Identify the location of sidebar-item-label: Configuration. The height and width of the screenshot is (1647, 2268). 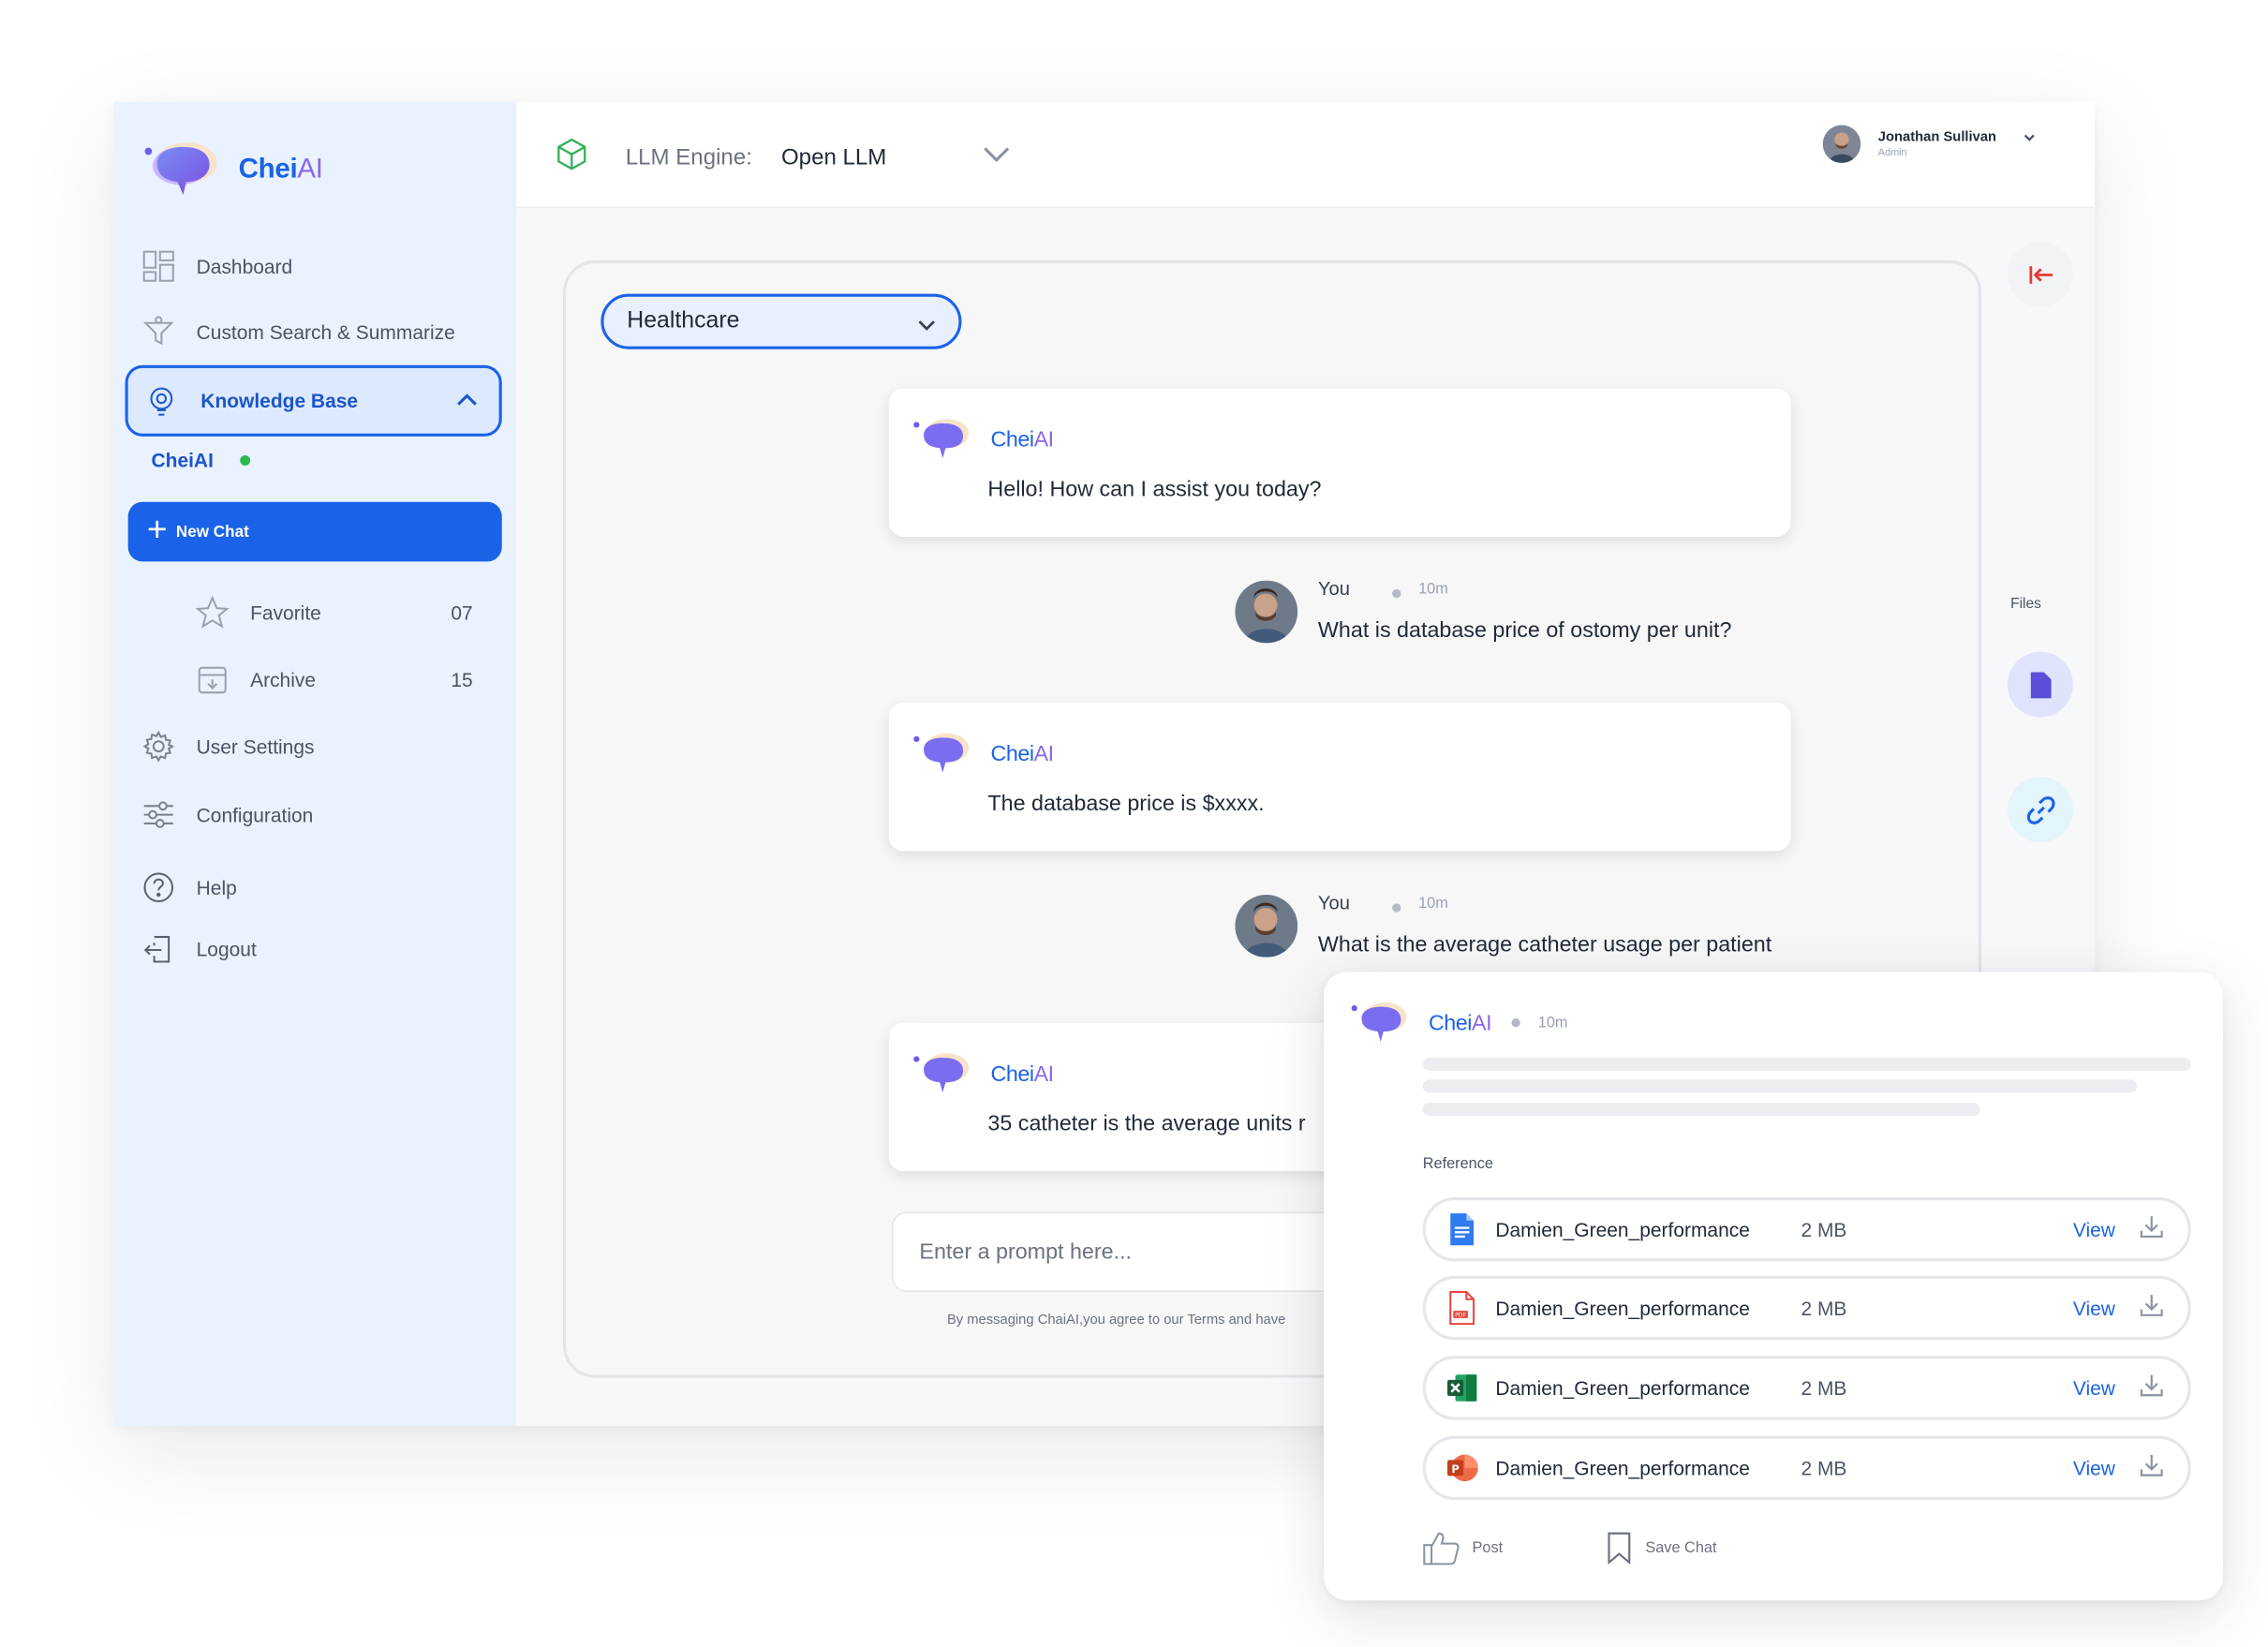
(255, 814).